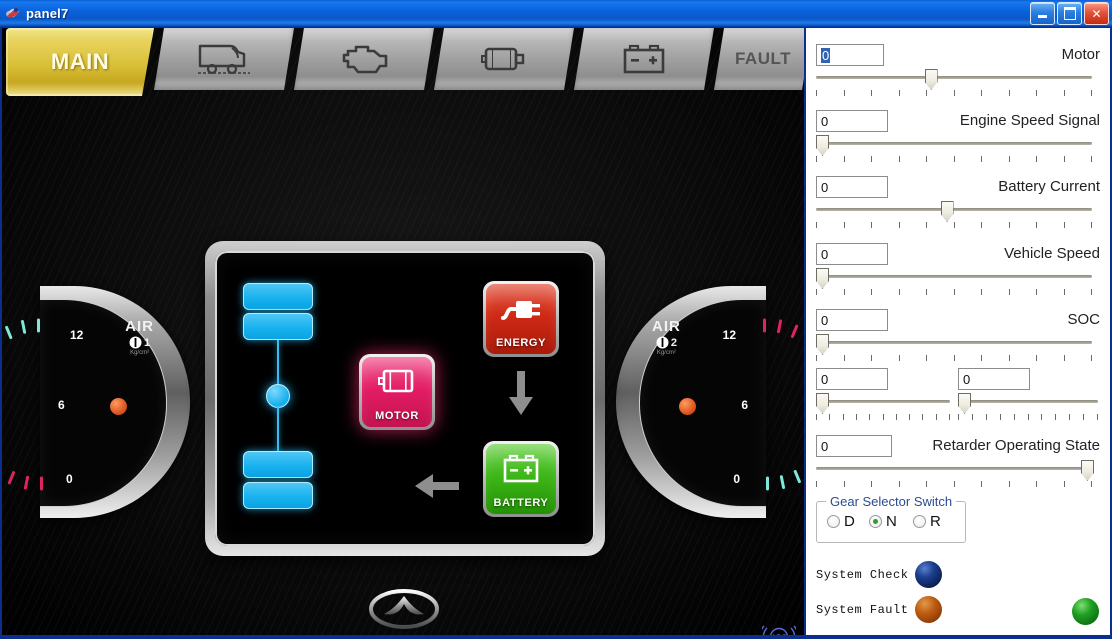 This screenshot has height=639, width=1112. Describe the element at coordinates (779, 635) in the screenshot. I see `svg-text: ABS` at that location.